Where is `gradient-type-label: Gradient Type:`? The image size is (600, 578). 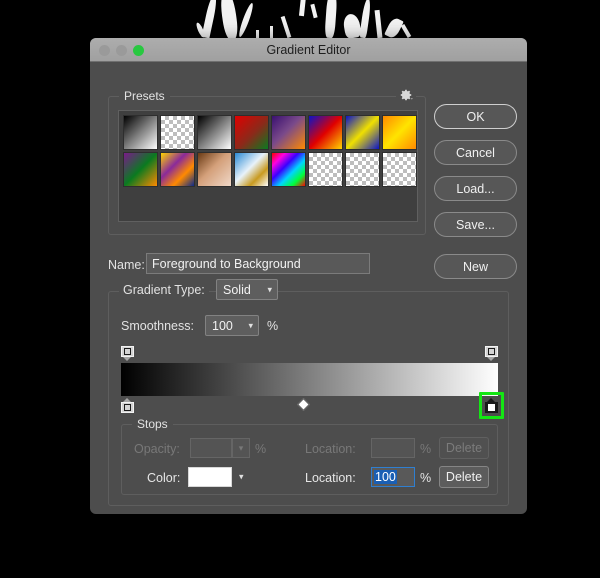
gradient-type-label: Gradient Type: is located at coordinates (164, 290).